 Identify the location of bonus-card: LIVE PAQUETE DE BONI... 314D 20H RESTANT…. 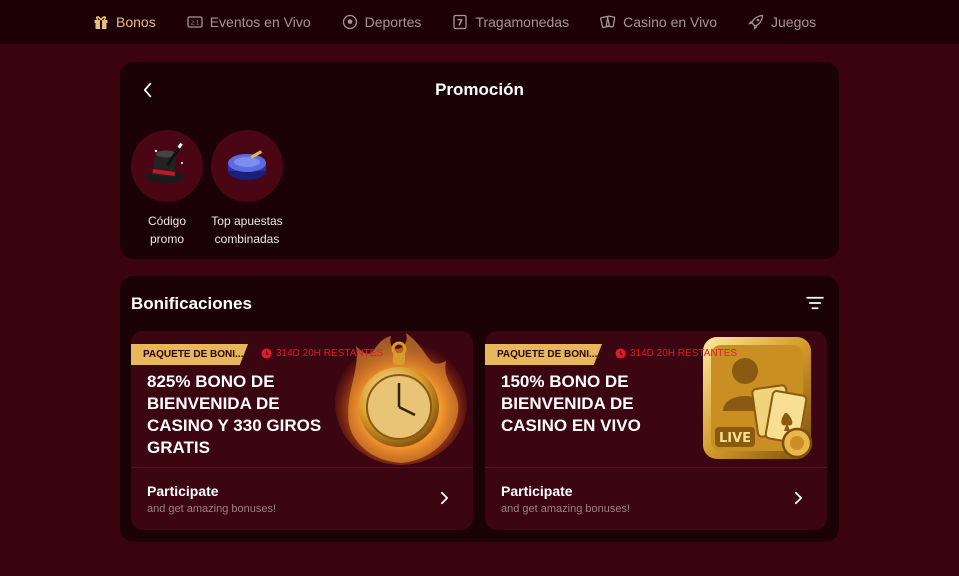
(656, 430).